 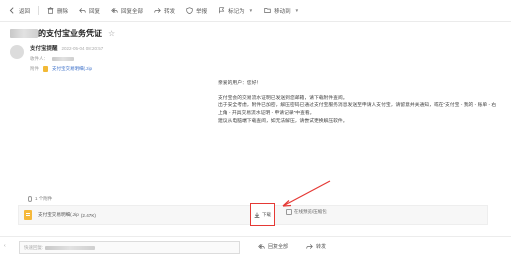 I want to click on preview-button: 在线预览/压缩包, so click(x=306, y=212).